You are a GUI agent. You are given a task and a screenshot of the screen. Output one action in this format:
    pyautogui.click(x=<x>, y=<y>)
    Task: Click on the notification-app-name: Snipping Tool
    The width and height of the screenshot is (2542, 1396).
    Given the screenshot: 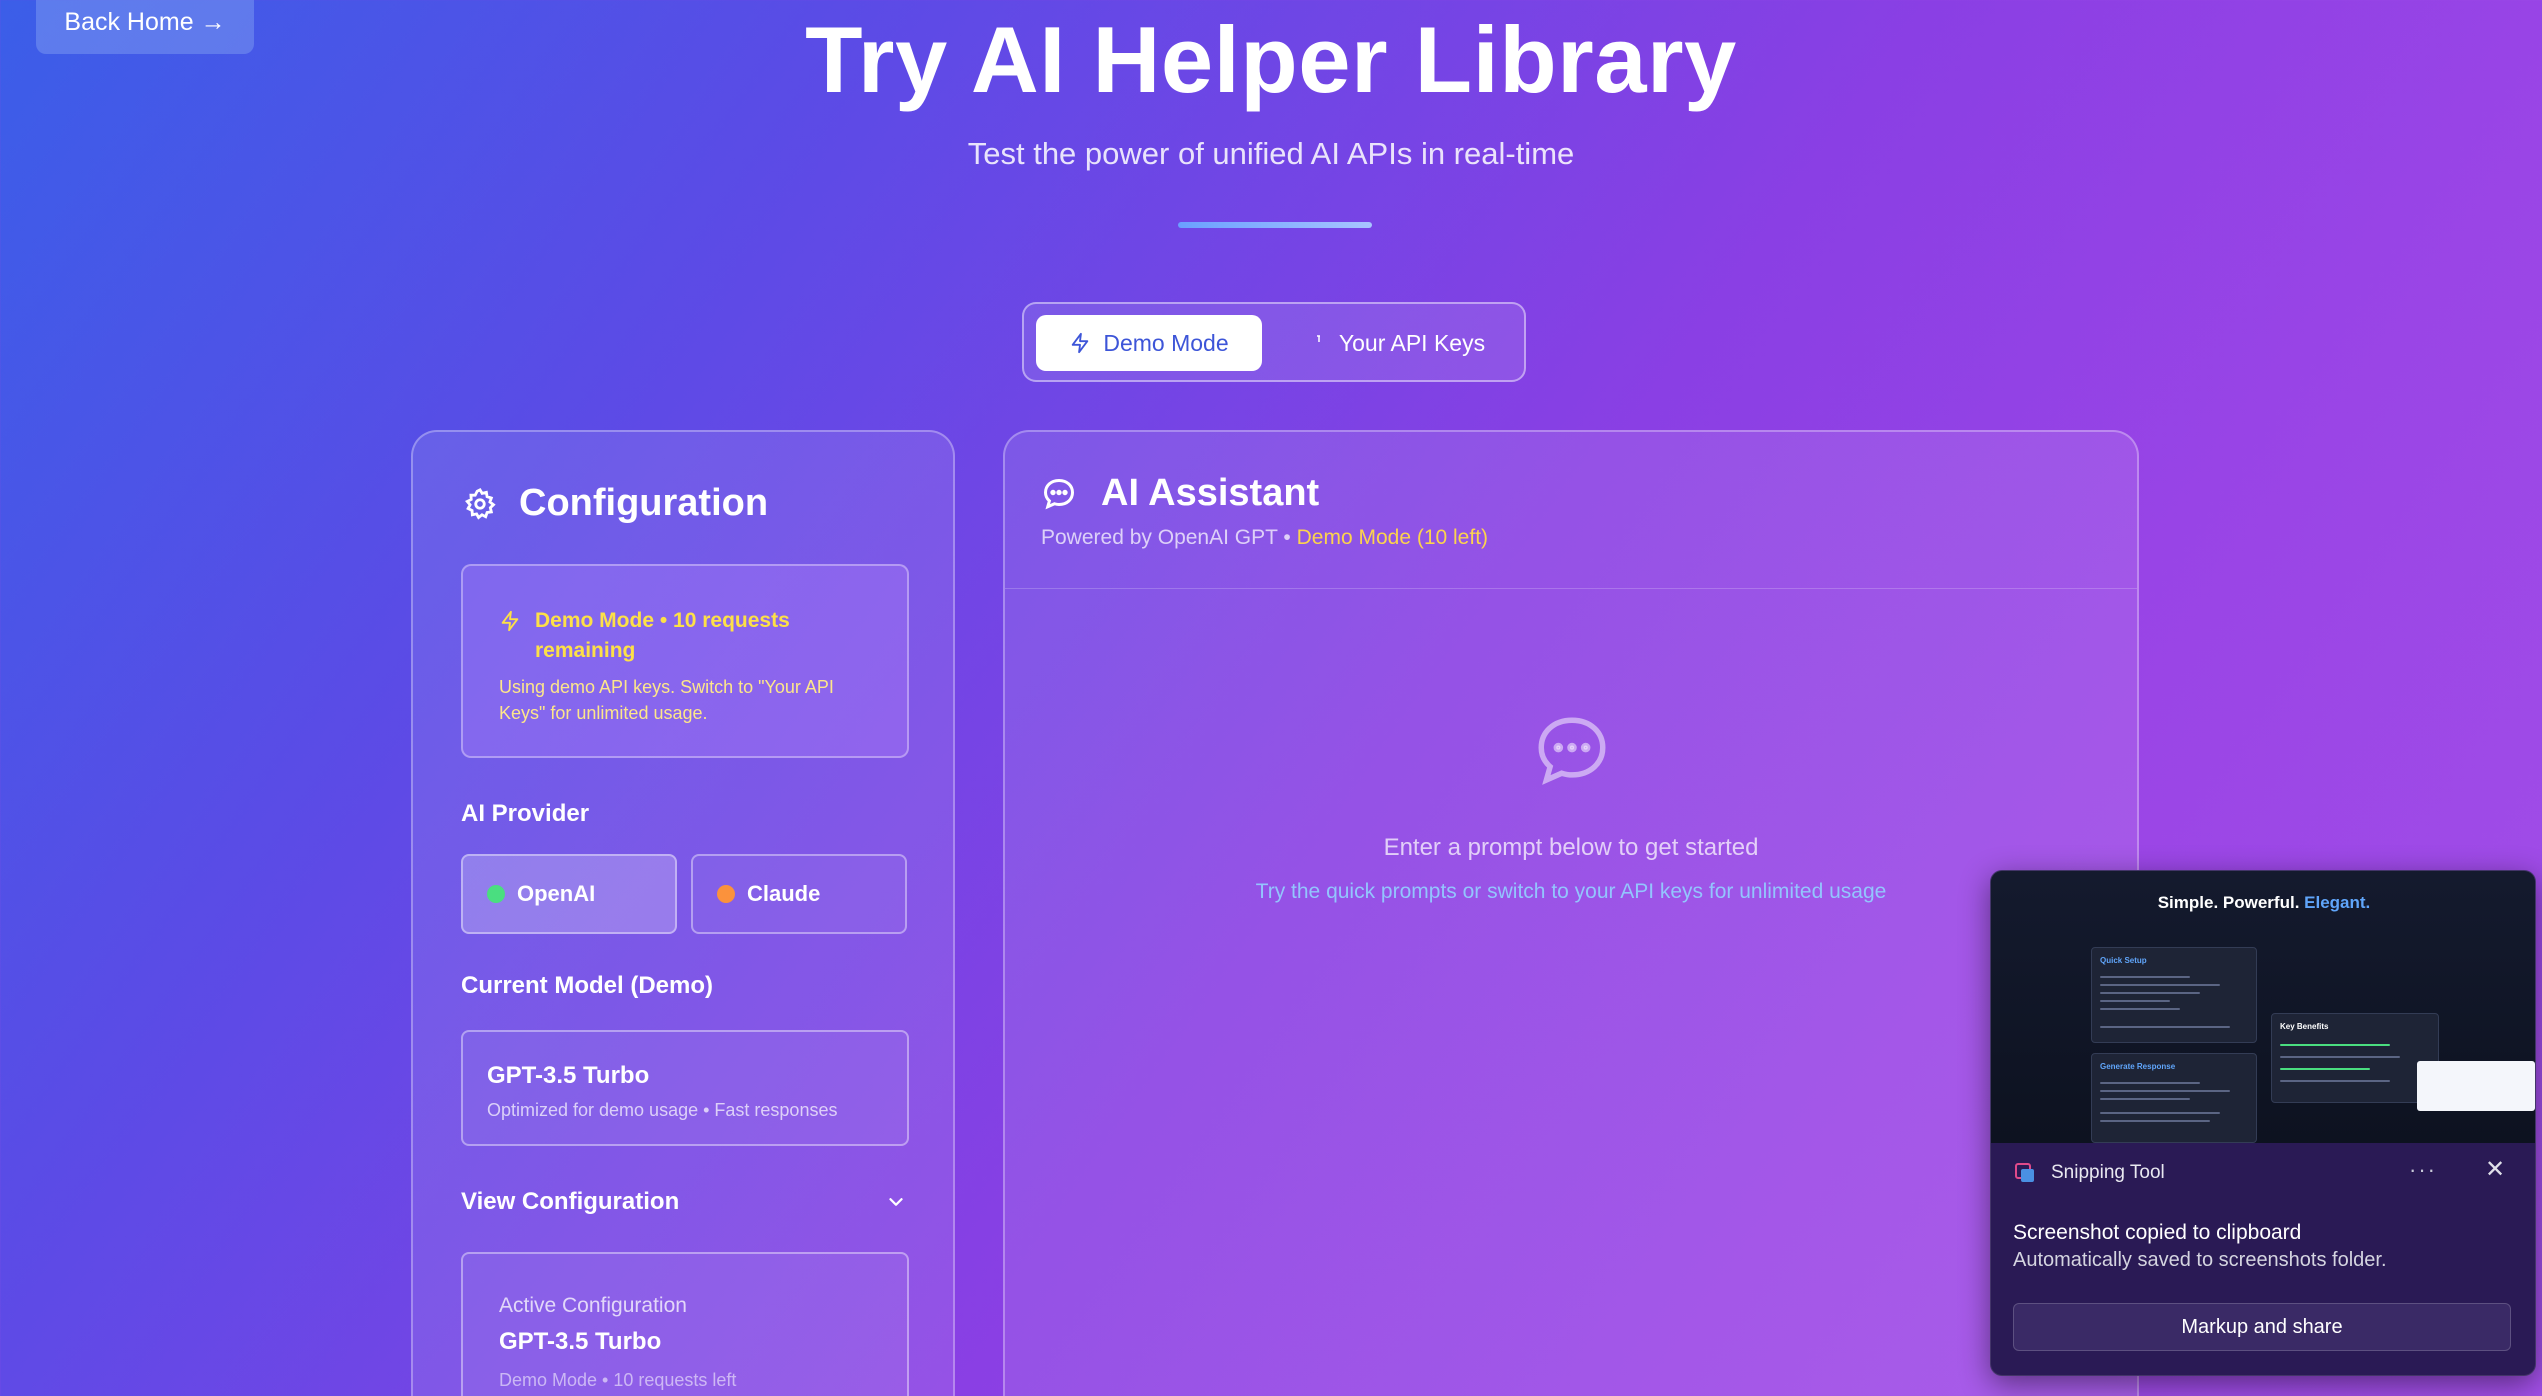 What is the action you would take?
    pyautogui.click(x=2108, y=1172)
    